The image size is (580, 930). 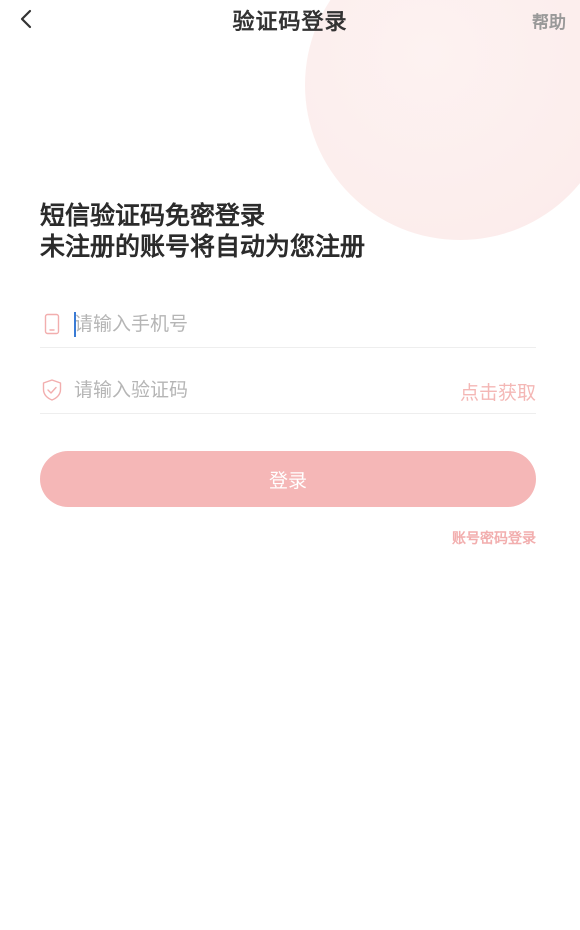 I want to click on nav-bar: 验证码登录 帮助, so click(x=290, y=20).